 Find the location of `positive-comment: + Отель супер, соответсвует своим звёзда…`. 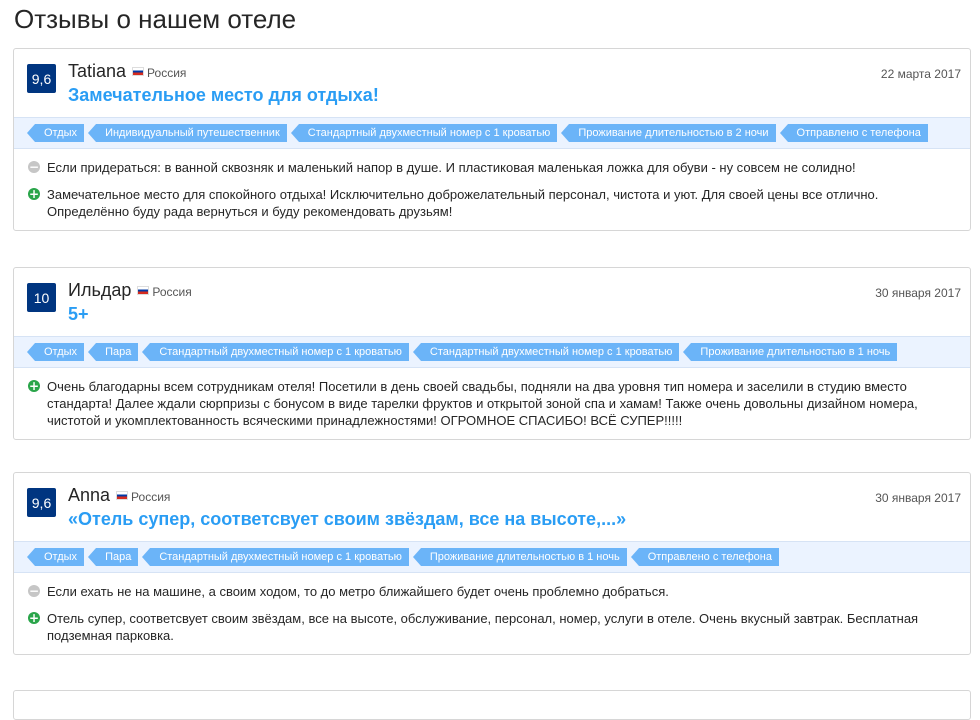

positive-comment: + Отель супер, соответсвует своим звёзда… is located at coordinates (493, 627).